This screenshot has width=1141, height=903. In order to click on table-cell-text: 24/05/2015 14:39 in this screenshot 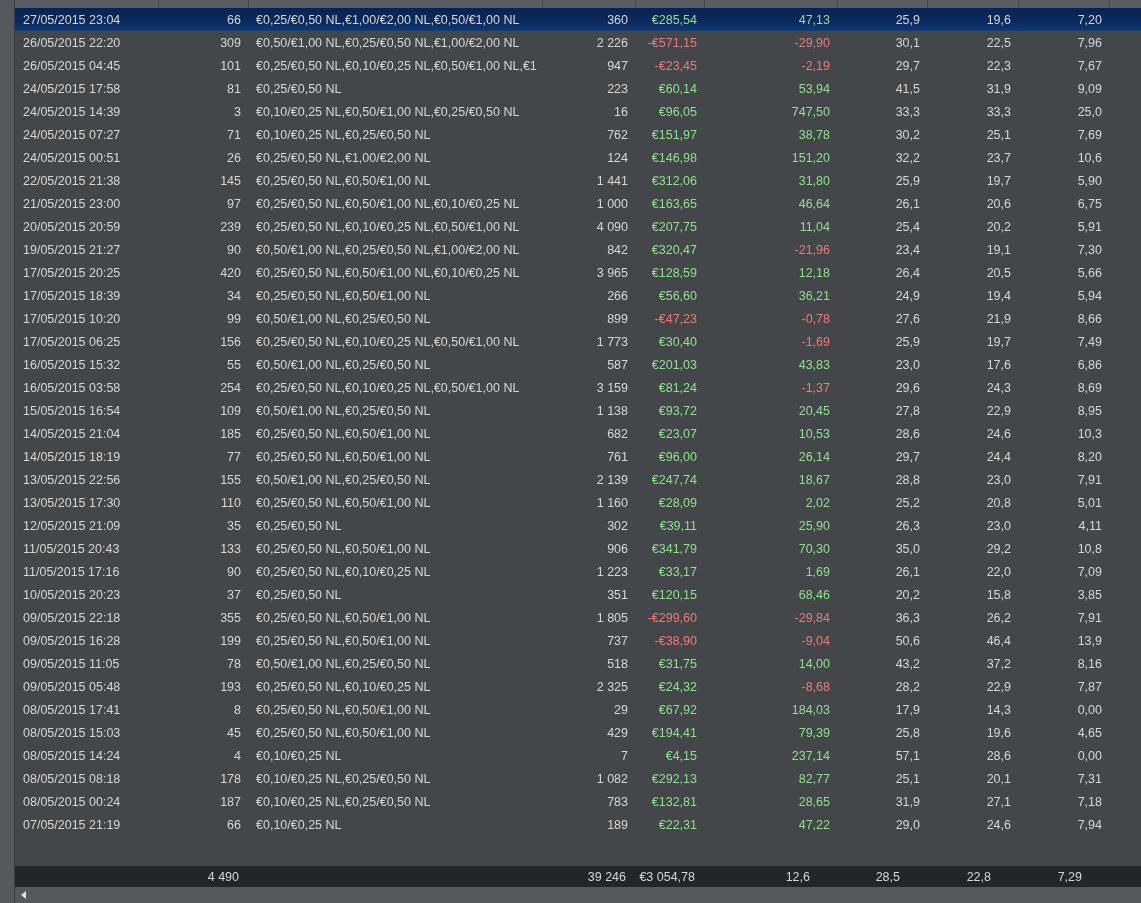, I will do `click(72, 111)`.